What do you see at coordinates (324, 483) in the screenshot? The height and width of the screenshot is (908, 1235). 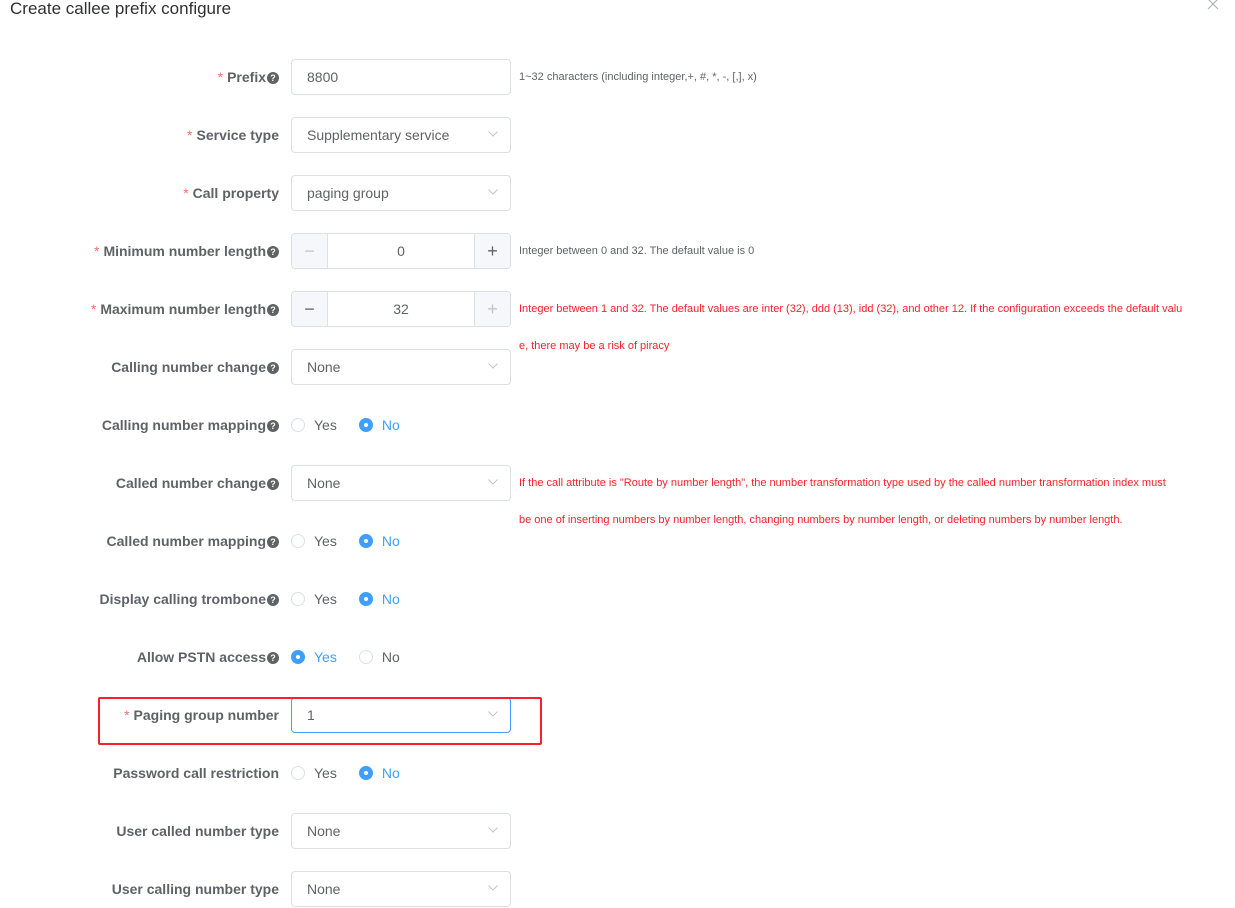 I see `called-number-change-value: None` at bounding box center [324, 483].